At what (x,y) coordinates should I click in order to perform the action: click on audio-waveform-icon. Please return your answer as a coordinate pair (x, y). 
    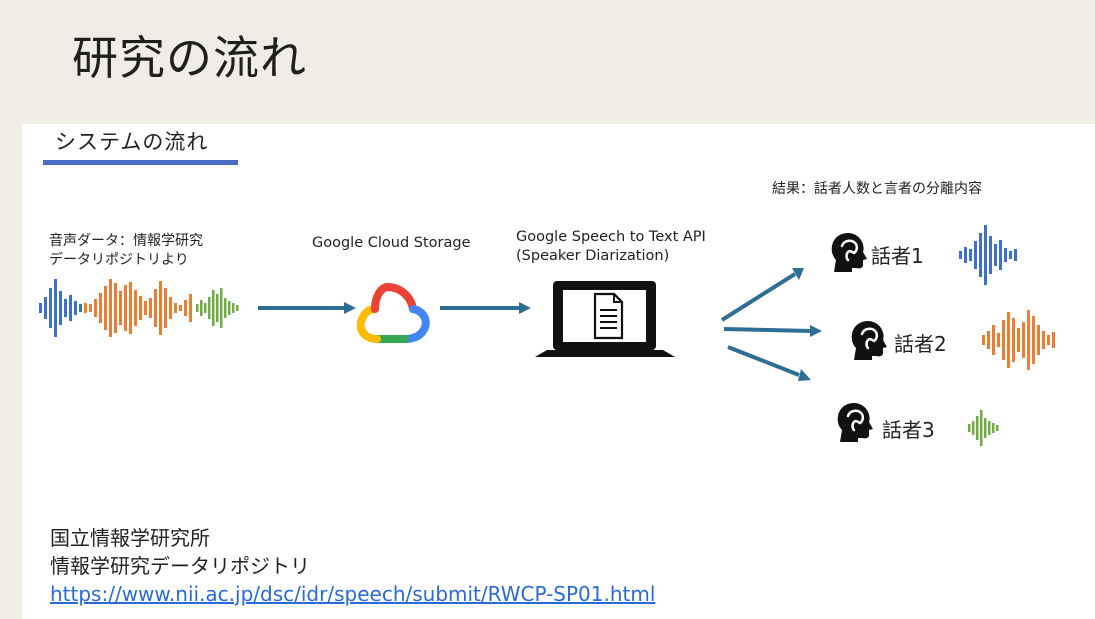
    Looking at the image, I should click on (139, 308).